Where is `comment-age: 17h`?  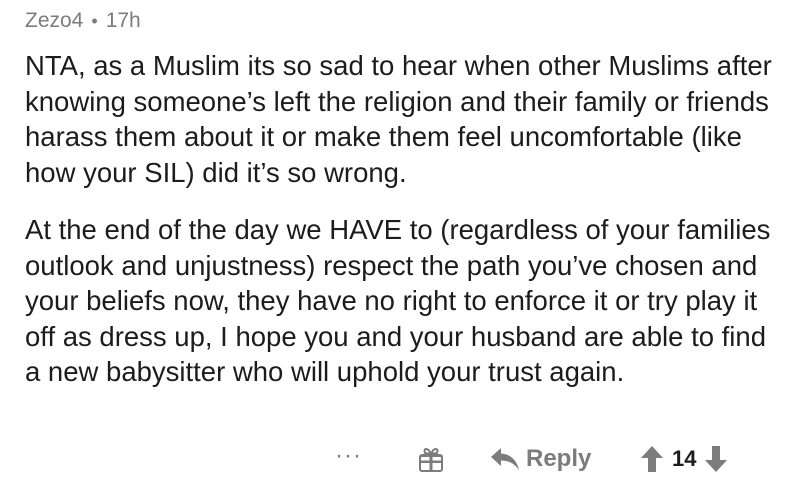
comment-age: 17h is located at coordinates (123, 21).